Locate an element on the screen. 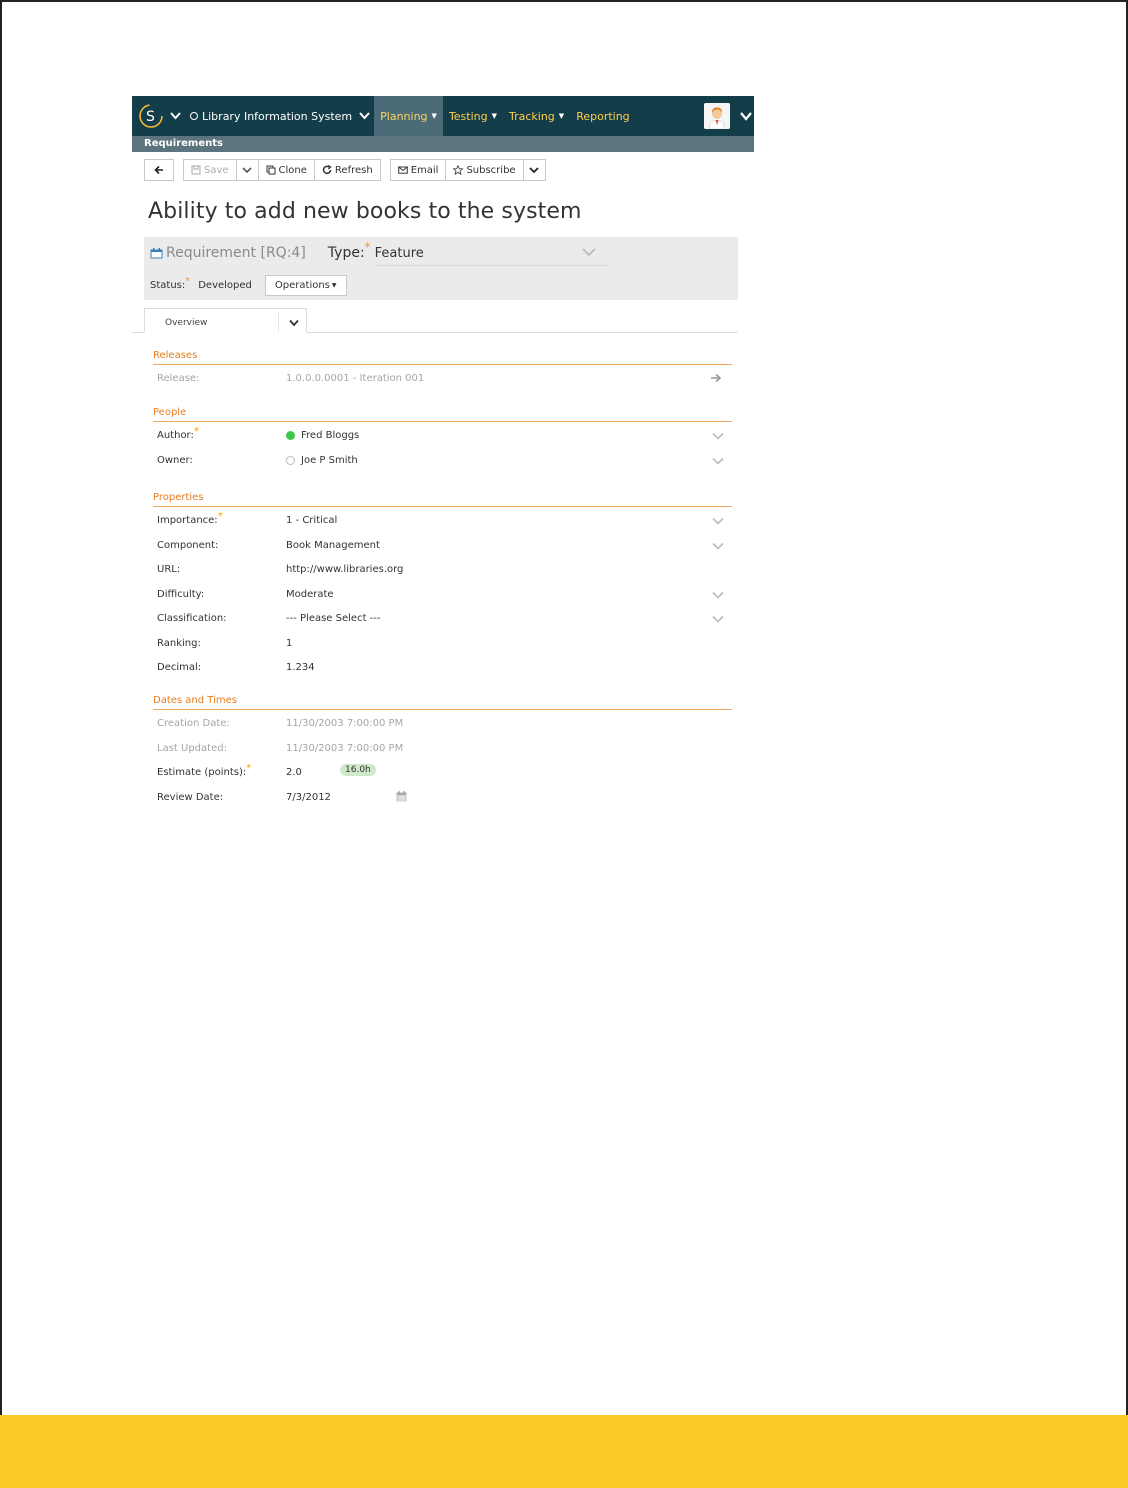 This screenshot has height=1488, width=1128. toolbar: Save Clone Refresh Email Subscribe is located at coordinates (345, 170).